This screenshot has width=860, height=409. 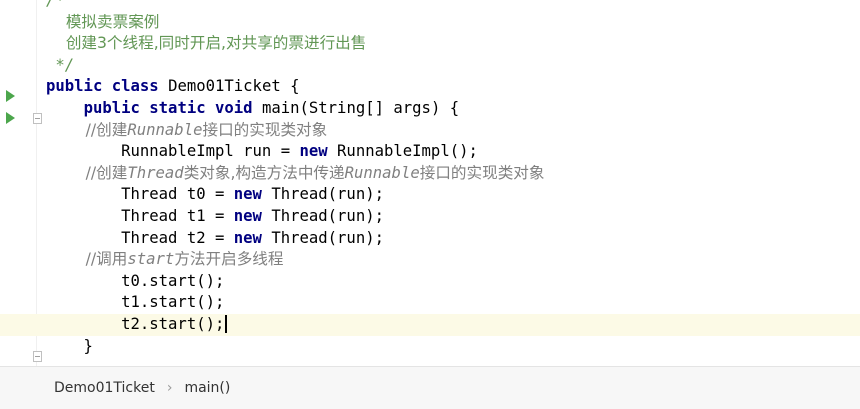 I want to click on code-line: public static void main(String[] args) {, so click(x=453, y=109).